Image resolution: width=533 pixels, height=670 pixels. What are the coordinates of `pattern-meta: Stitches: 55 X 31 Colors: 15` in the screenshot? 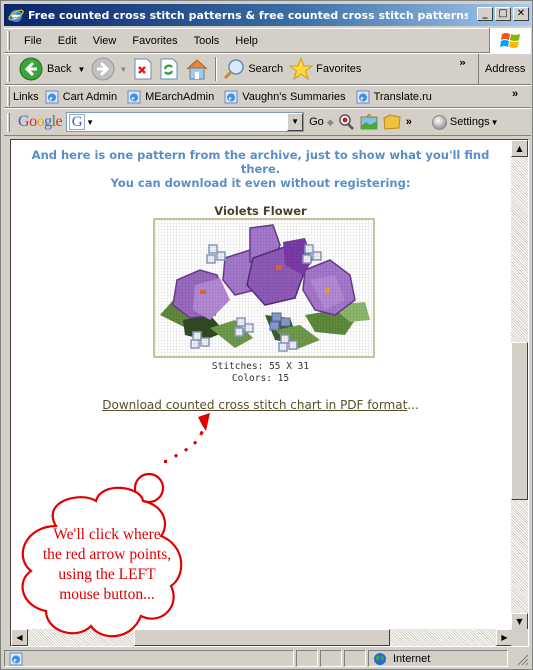 It's located at (260, 373).